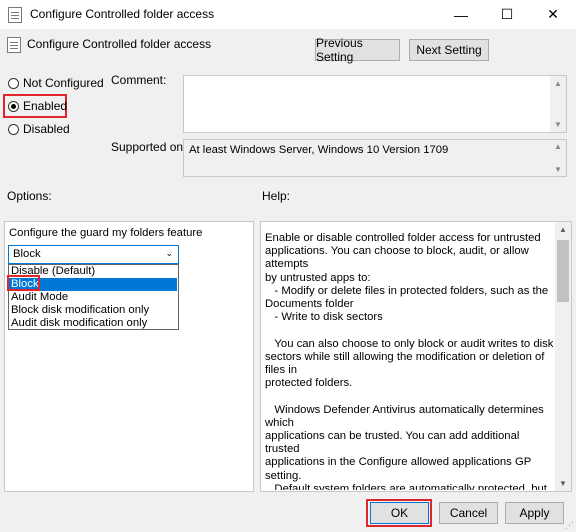 The height and width of the screenshot is (532, 576). Describe the element at coordinates (288, 14) in the screenshot. I see `title-bar: Configure Controlled folder access — ☐ ✕` at that location.